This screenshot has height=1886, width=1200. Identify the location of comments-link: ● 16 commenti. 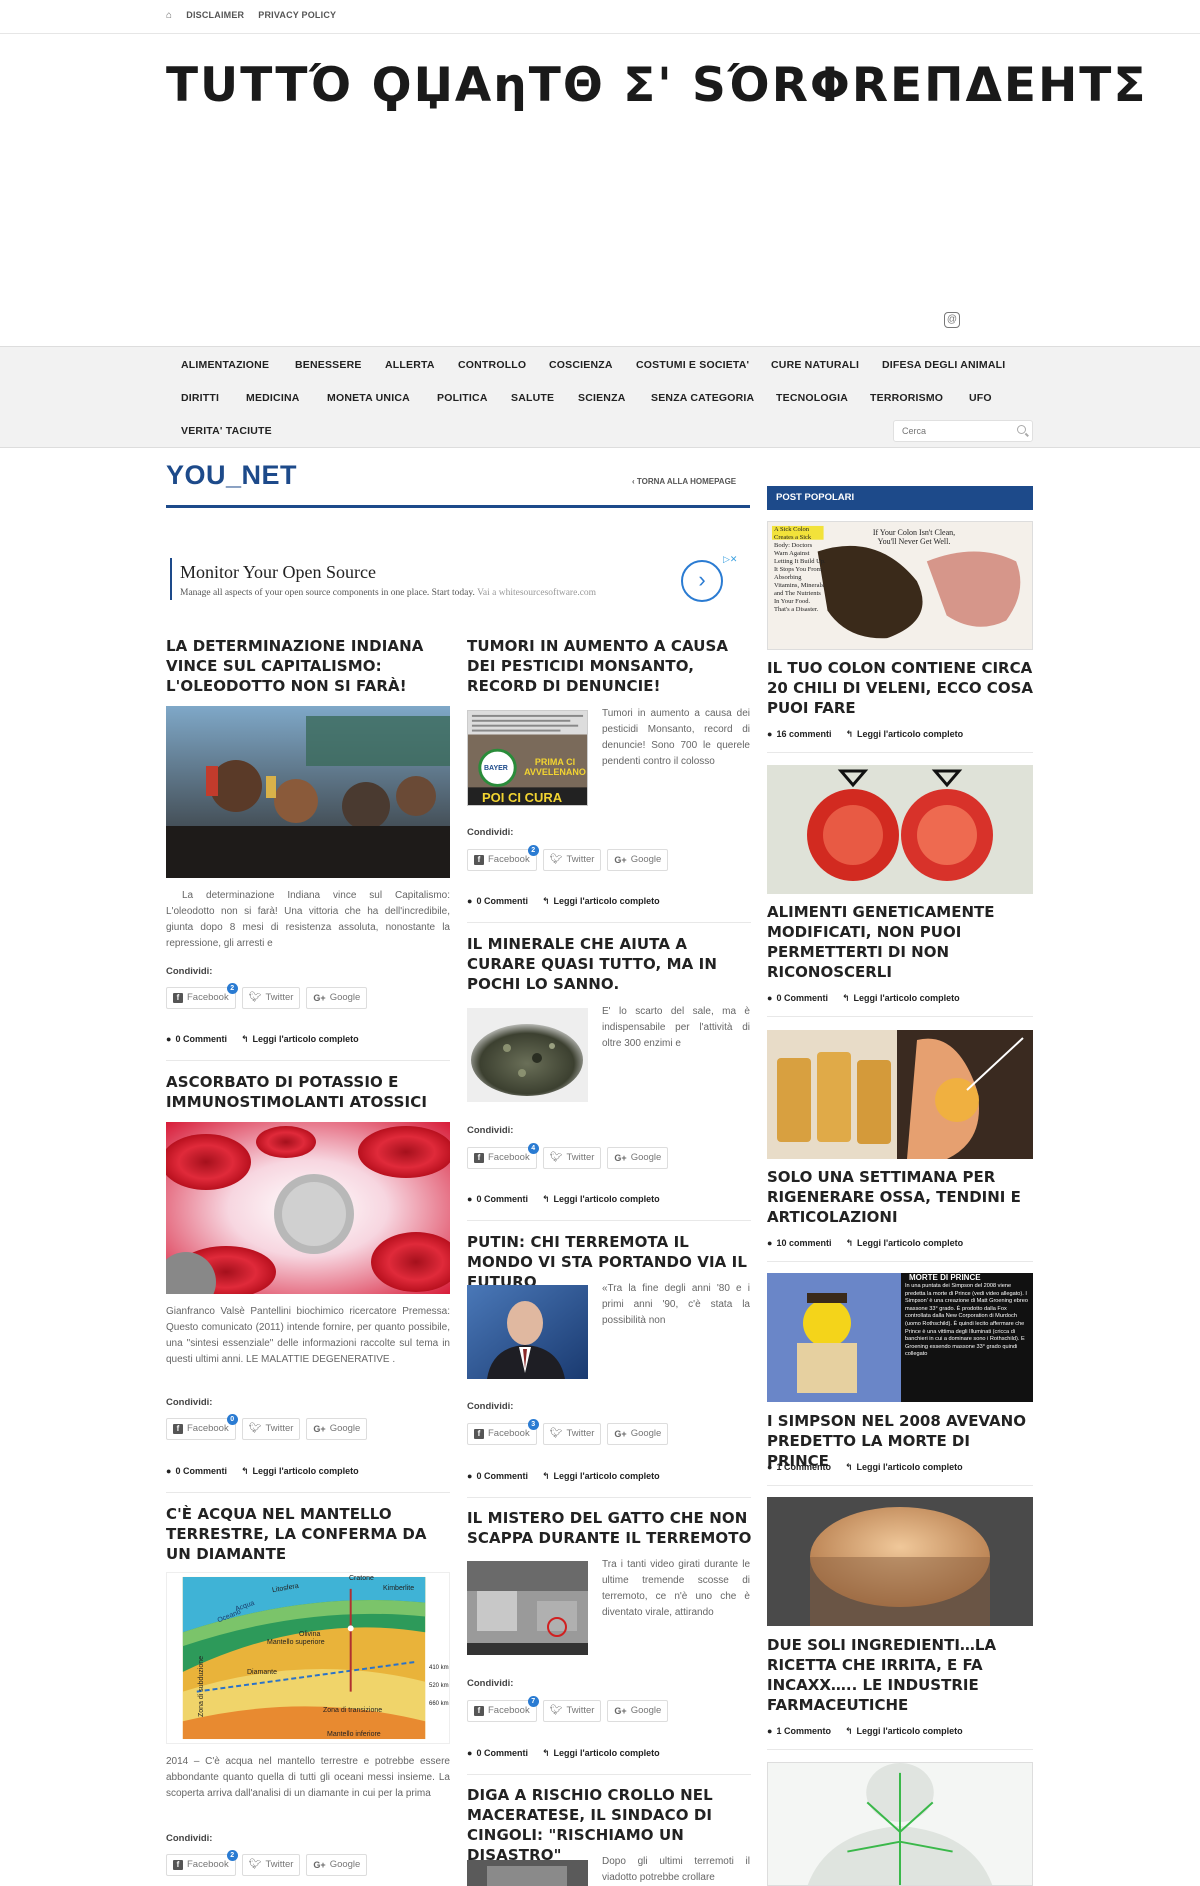
(799, 734).